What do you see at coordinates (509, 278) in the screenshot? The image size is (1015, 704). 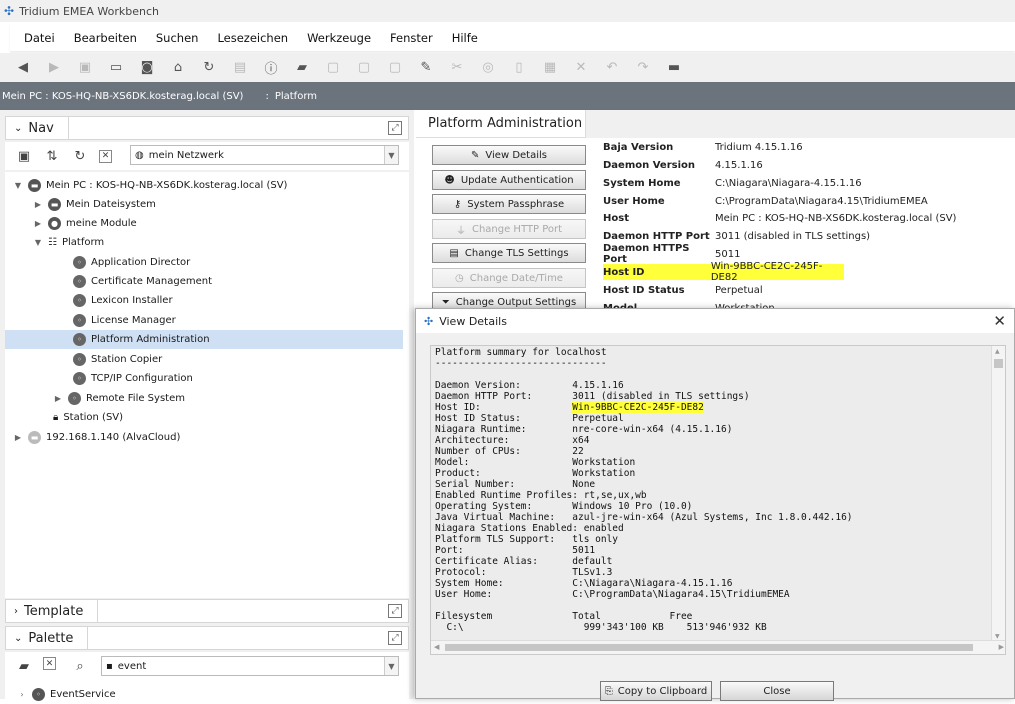 I see `change-date-time-button: ◷ Change Date/Time` at bounding box center [509, 278].